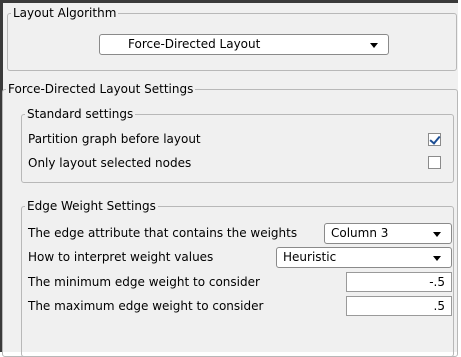  I want to click on standard-settings-legend: Standard settings, so click(80, 114).